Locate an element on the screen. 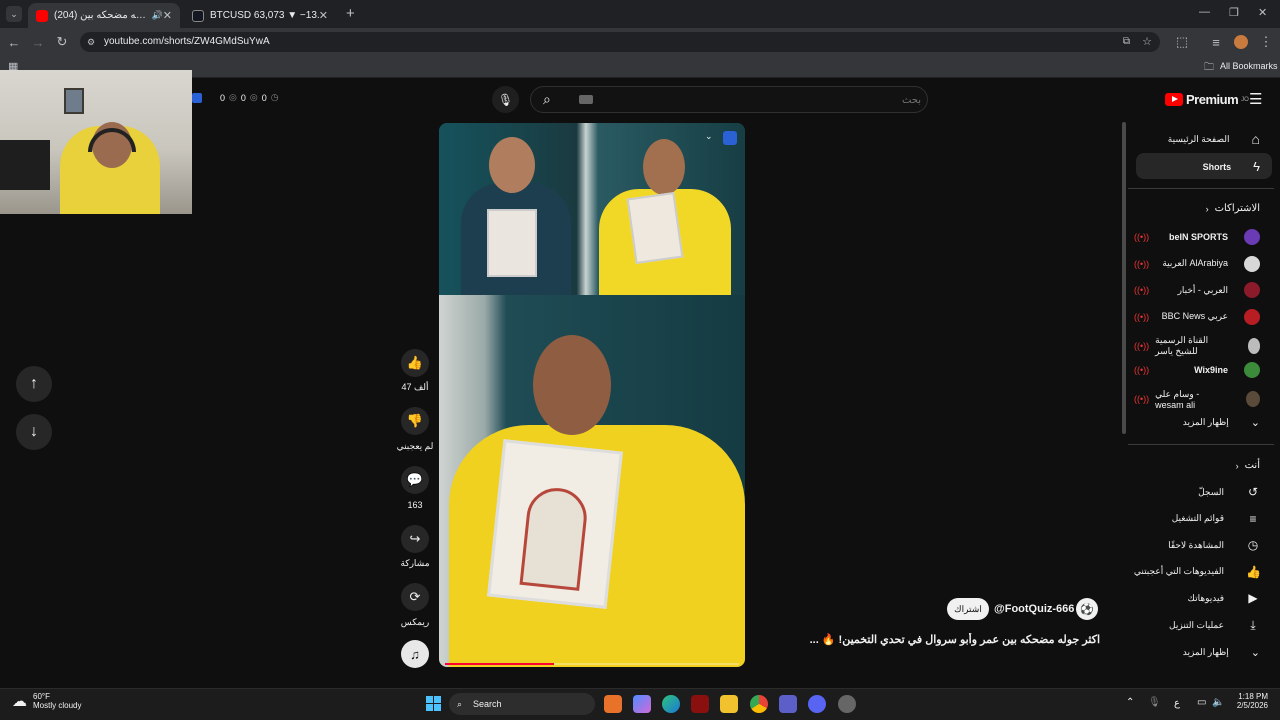  sidebar-channel: ((•)) beIN SPORTS is located at coordinates (1190, 237).